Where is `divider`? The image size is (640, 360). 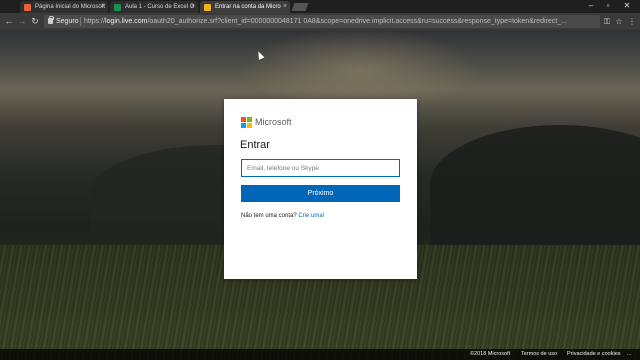
divider is located at coordinates (80, 21).